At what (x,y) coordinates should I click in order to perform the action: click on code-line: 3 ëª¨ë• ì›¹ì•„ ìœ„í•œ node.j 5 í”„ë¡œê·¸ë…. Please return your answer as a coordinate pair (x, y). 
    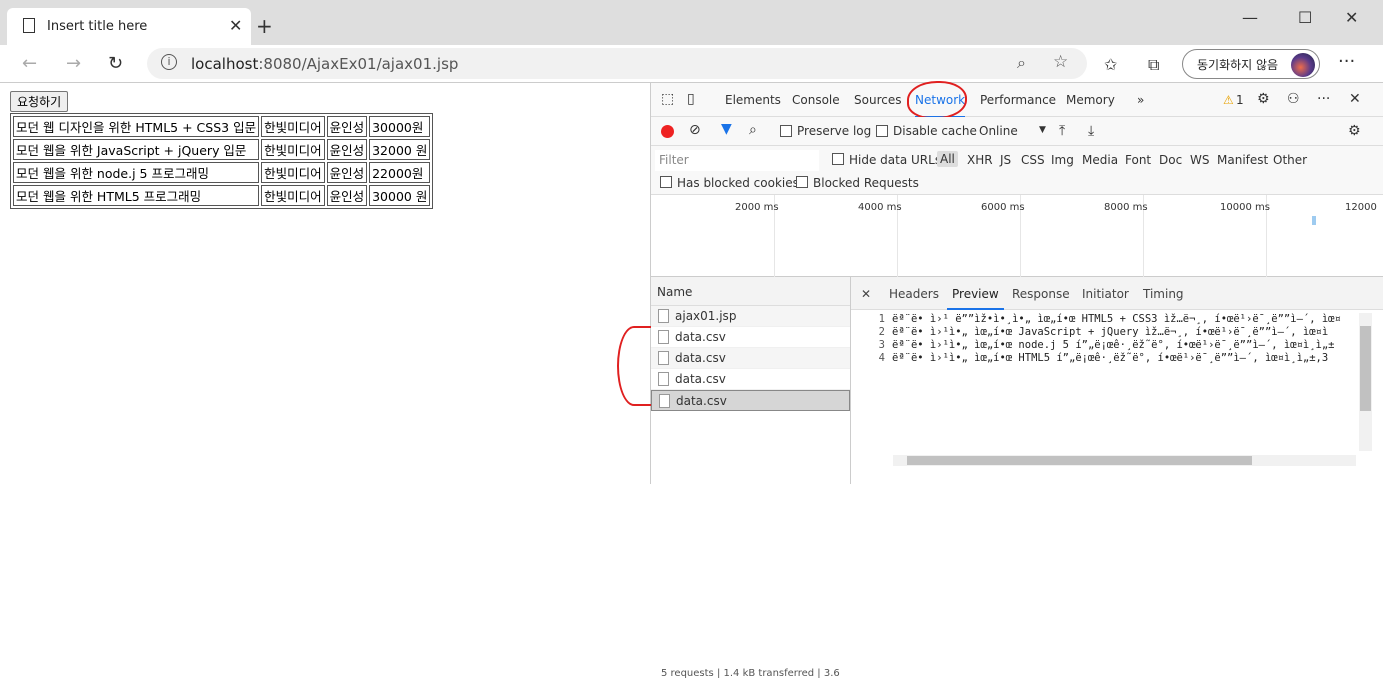
    Looking at the image, I should click on (1103, 345).